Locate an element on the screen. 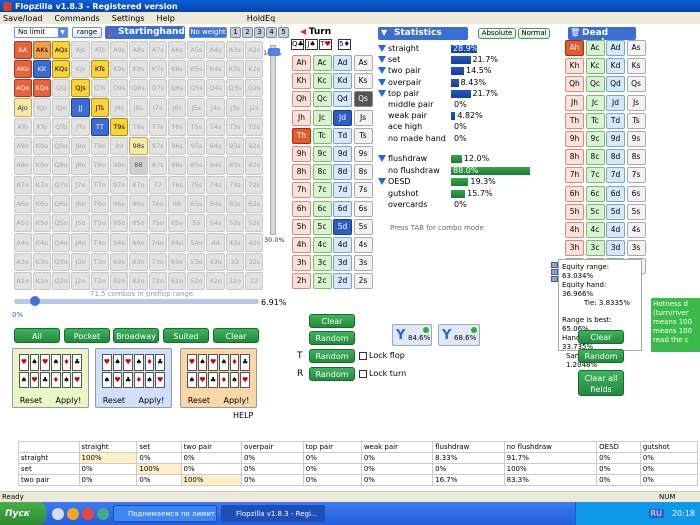 The width and height of the screenshot is (700, 525). card-2d: 2d is located at coordinates (342, 281).